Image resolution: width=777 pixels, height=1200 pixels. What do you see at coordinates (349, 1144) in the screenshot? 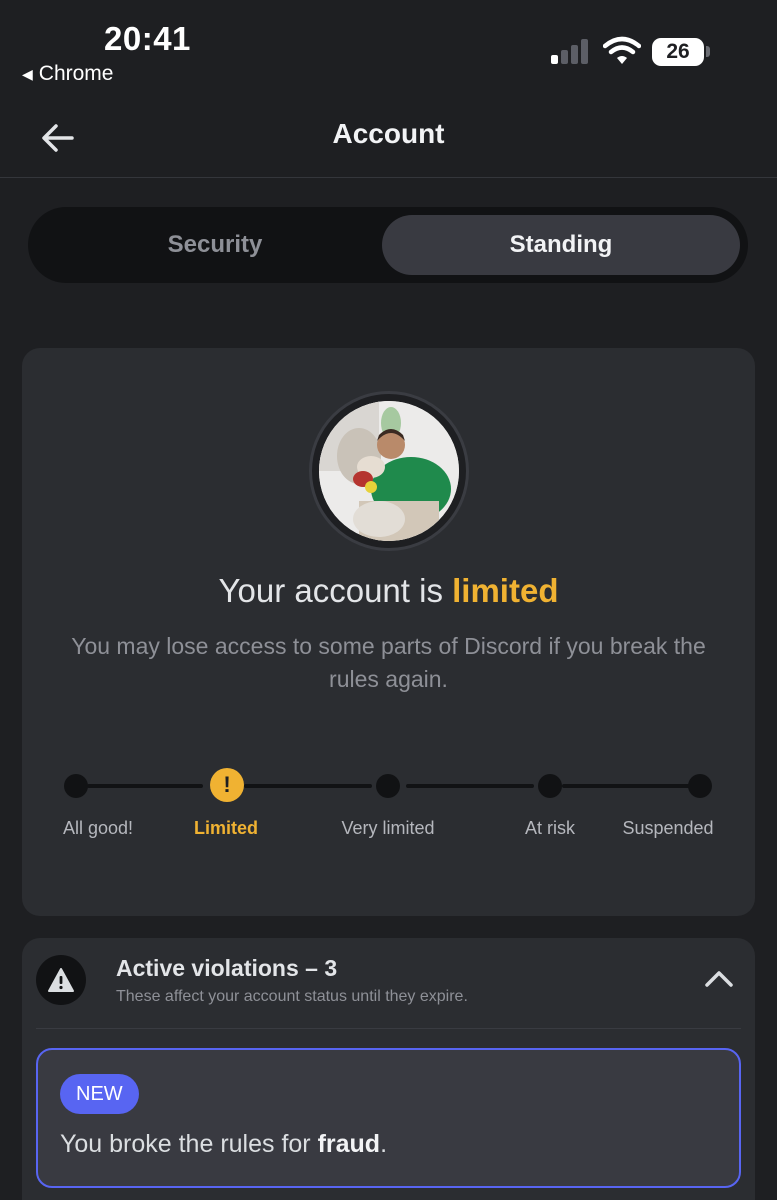
I see `violation-reason: fraud` at bounding box center [349, 1144].